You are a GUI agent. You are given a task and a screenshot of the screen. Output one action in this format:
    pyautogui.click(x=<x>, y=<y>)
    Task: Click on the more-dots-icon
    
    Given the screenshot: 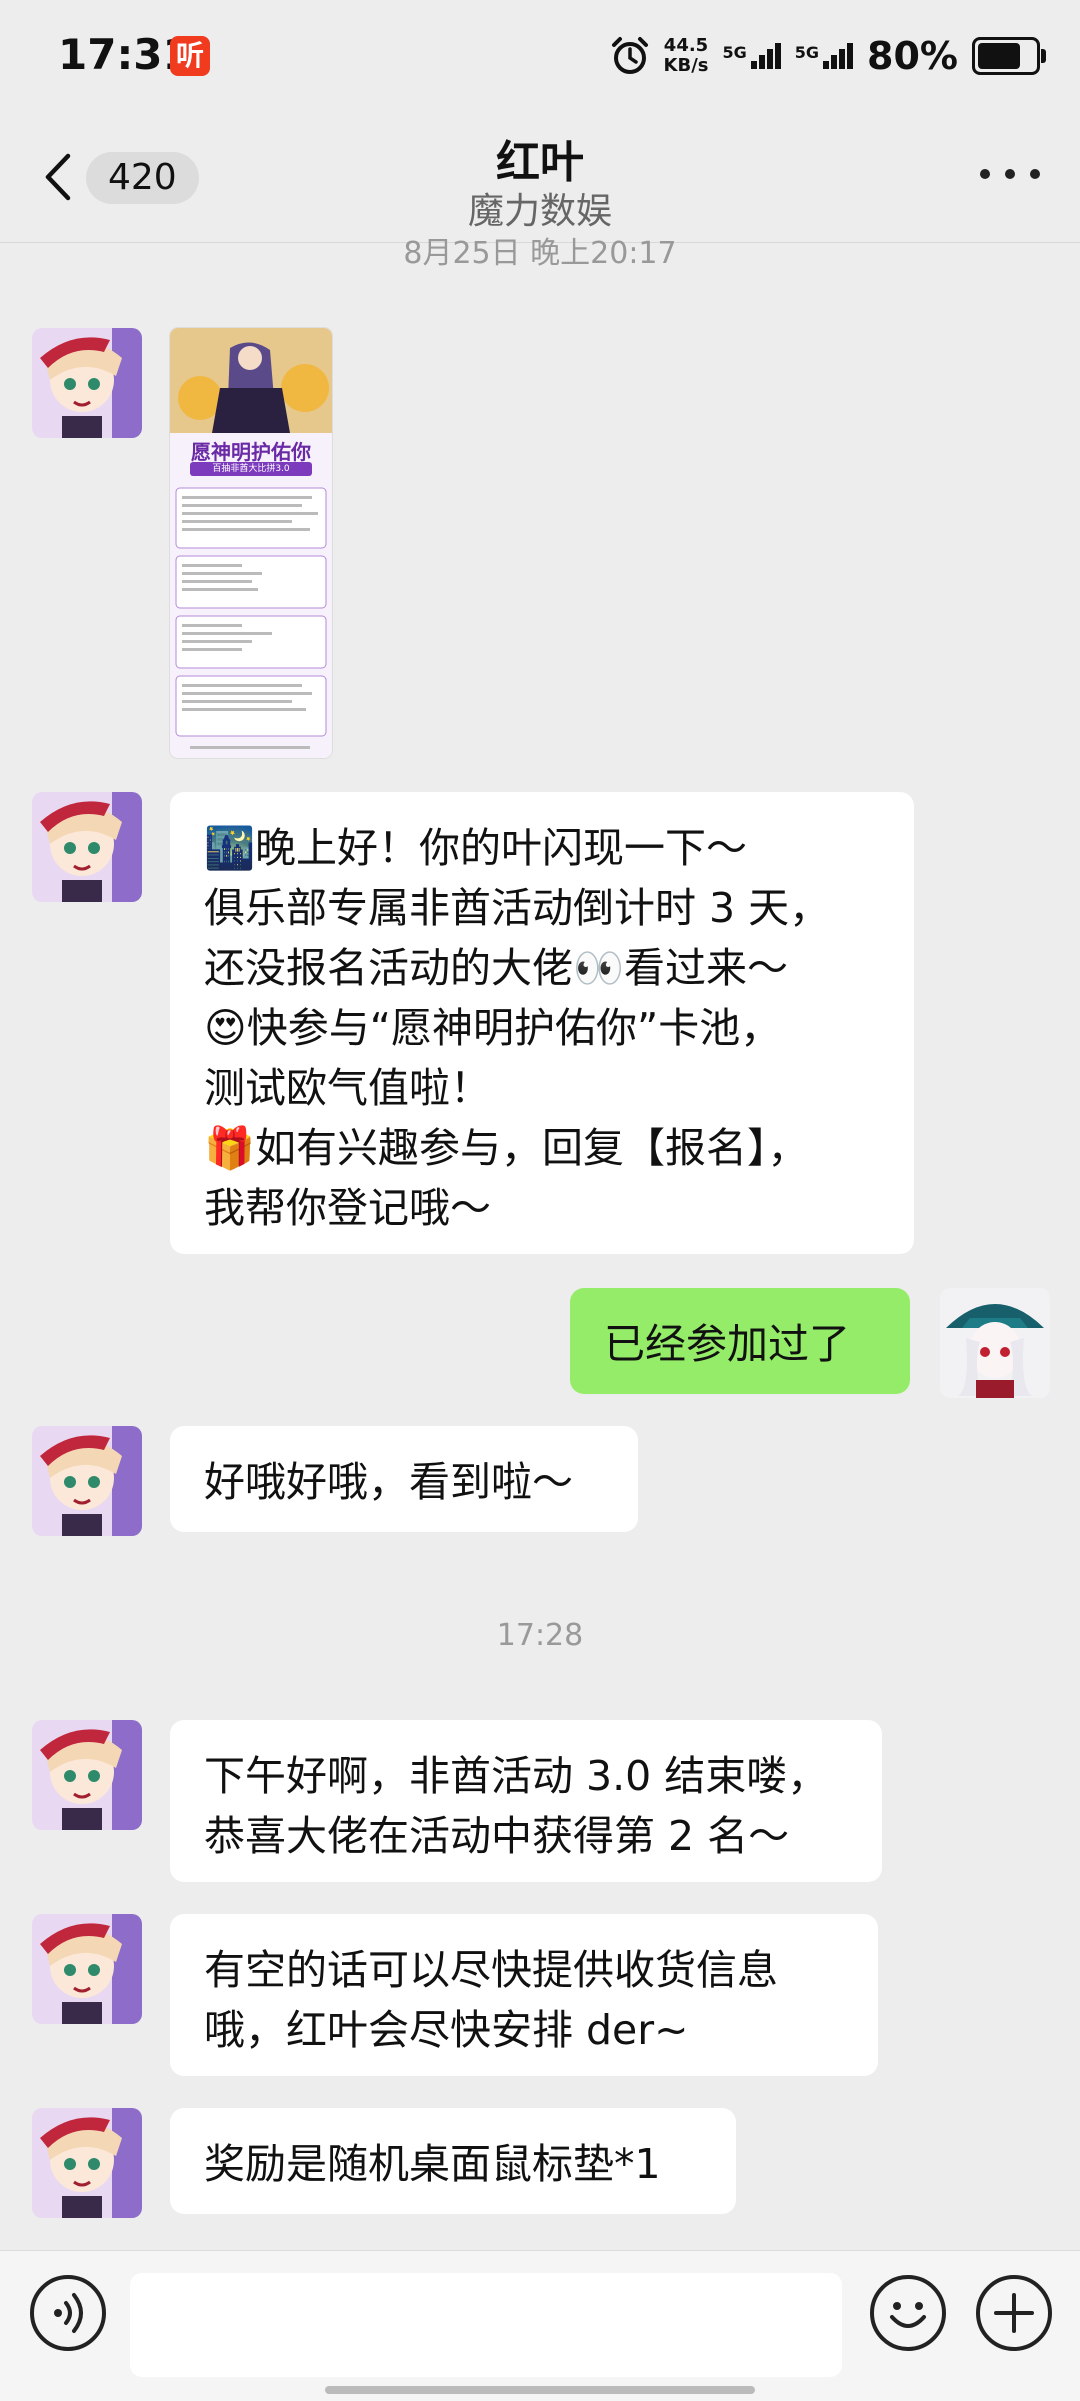 What is the action you would take?
    pyautogui.click(x=1010, y=174)
    